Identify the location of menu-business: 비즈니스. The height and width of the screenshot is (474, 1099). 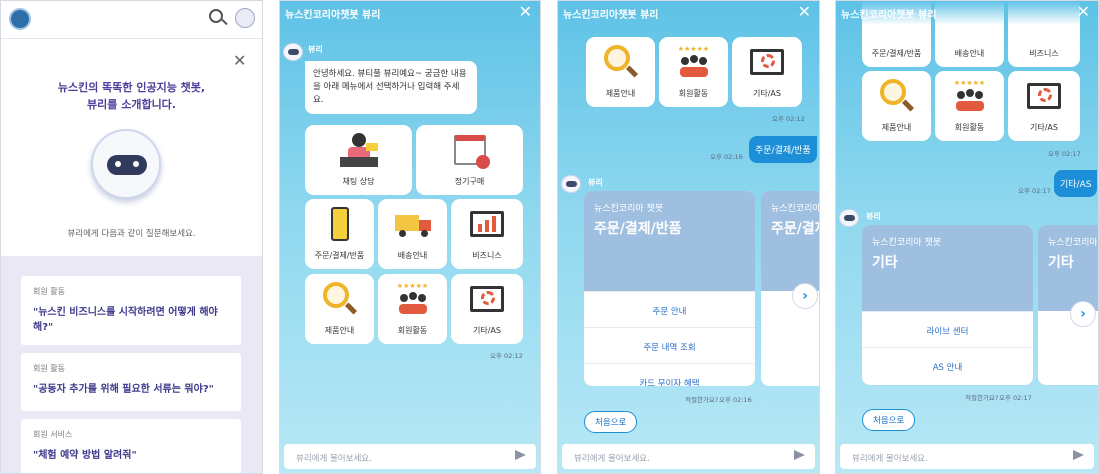
(487, 234).